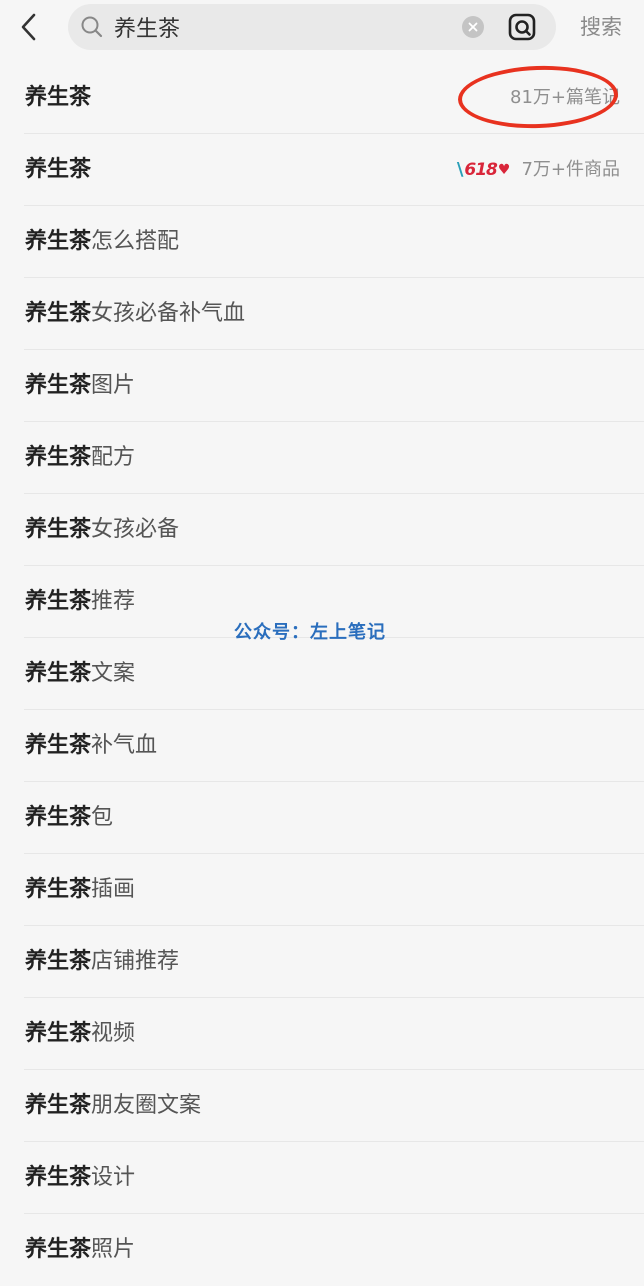  Describe the element at coordinates (480, 170) in the screenshot. I see `badge-number: 618` at that location.